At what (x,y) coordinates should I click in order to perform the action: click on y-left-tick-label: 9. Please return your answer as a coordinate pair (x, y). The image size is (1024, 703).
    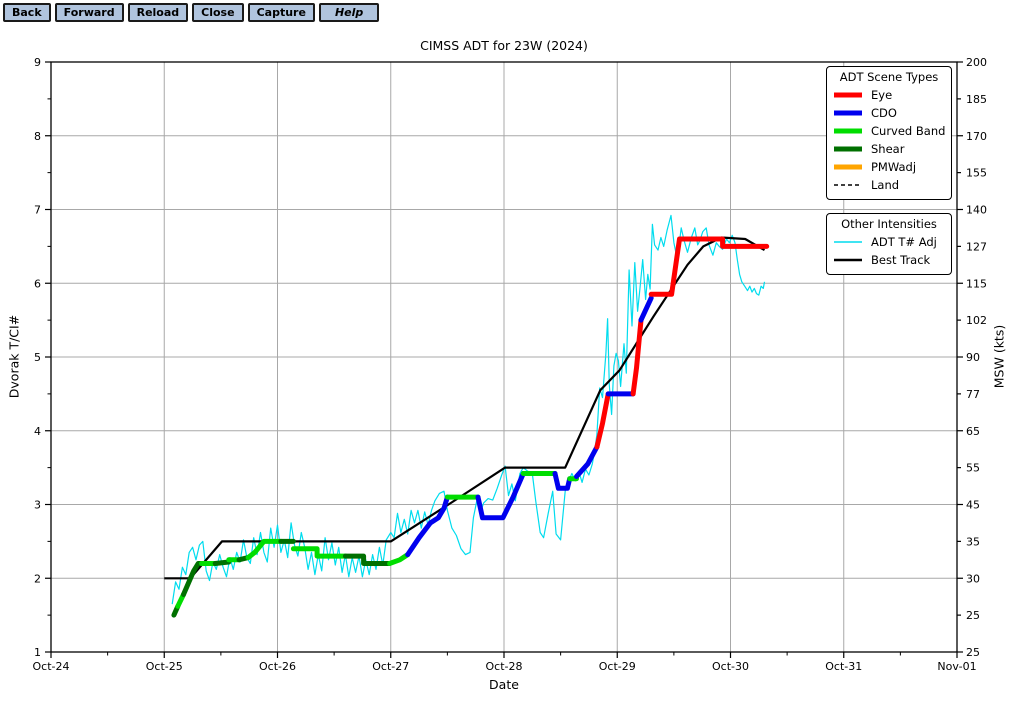
    Looking at the image, I should click on (37, 62).